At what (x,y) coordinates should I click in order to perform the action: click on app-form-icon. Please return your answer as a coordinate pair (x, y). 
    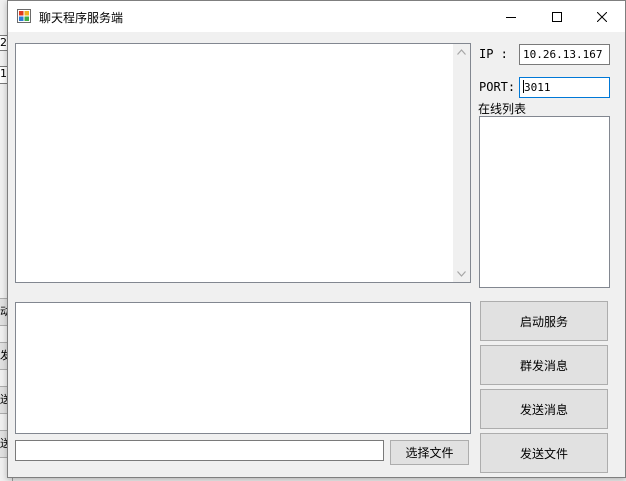
    Looking at the image, I should click on (24, 16).